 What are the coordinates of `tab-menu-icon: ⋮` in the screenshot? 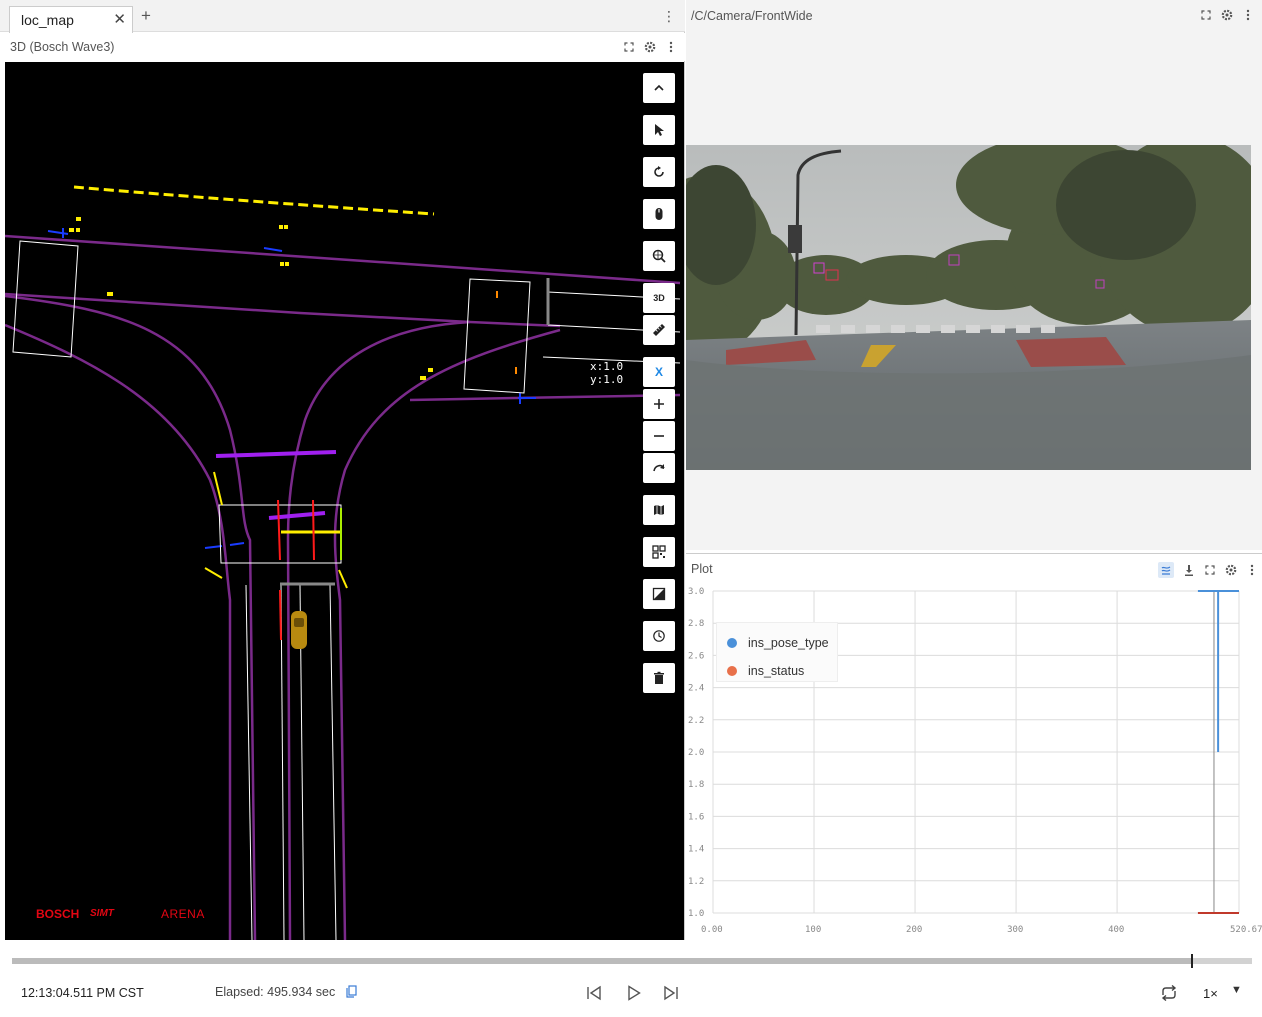 It's located at (669, 16).